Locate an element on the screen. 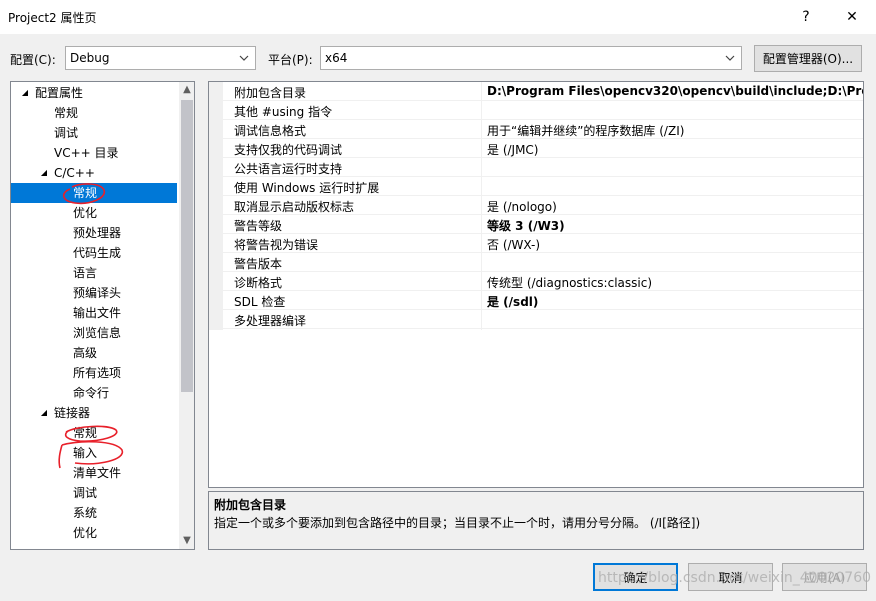 The height and width of the screenshot is (601, 876). tree-item: 语言 is located at coordinates (94, 273).